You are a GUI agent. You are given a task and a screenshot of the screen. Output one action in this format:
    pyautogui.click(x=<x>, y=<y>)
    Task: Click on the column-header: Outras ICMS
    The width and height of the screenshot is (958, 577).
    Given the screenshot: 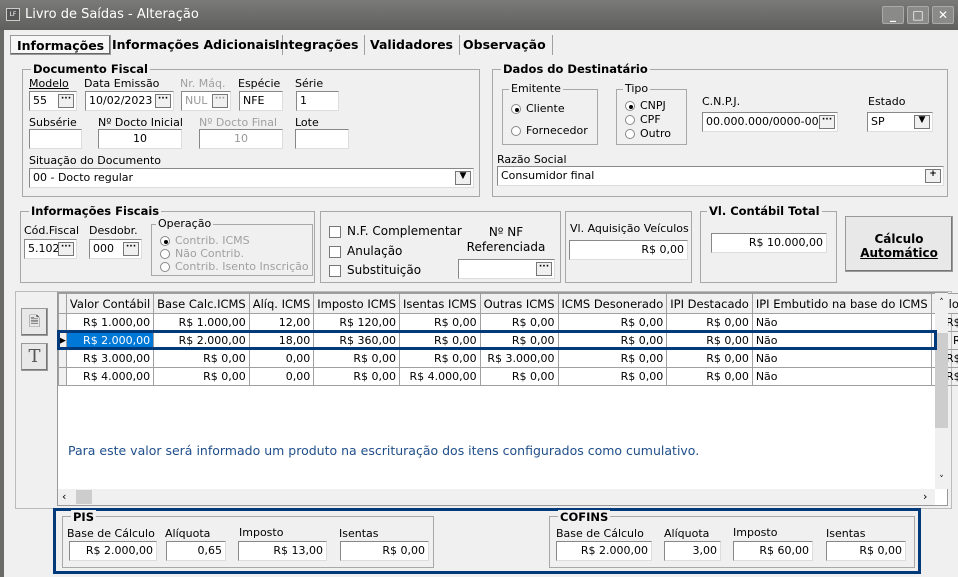 What is the action you would take?
    pyautogui.click(x=519, y=303)
    